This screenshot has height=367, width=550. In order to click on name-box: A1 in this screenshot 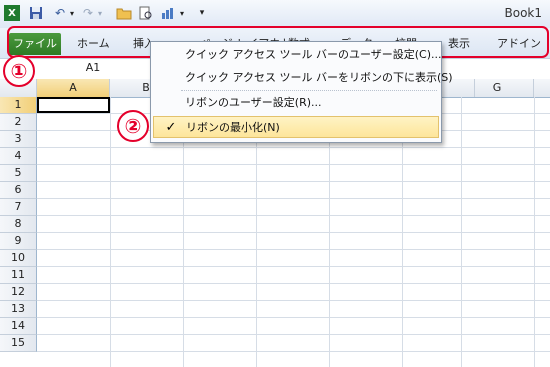, I will do `click(93, 68)`.